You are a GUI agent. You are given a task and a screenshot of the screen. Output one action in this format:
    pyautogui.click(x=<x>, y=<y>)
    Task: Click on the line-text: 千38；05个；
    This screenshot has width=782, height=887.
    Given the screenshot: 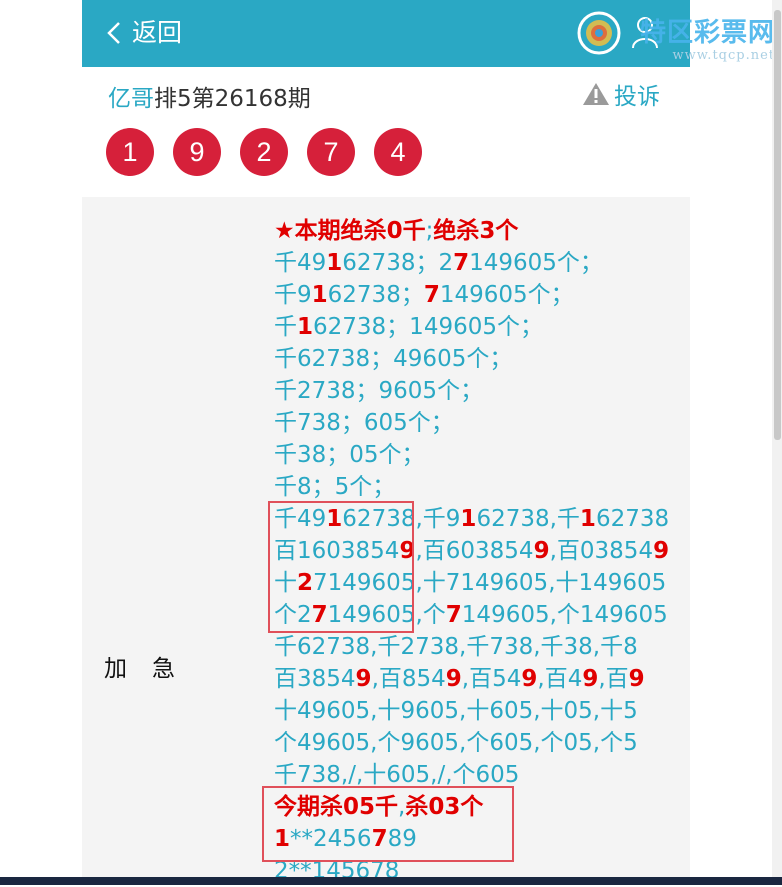 What is the action you would take?
    pyautogui.click(x=349, y=455)
    